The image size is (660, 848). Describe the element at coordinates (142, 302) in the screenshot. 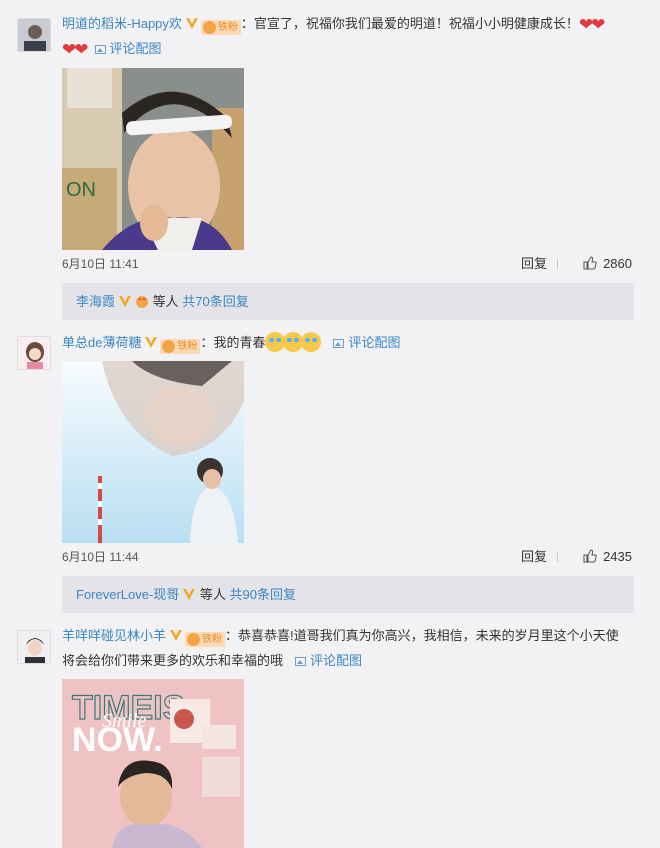

I see `fan-crown-icon` at that location.